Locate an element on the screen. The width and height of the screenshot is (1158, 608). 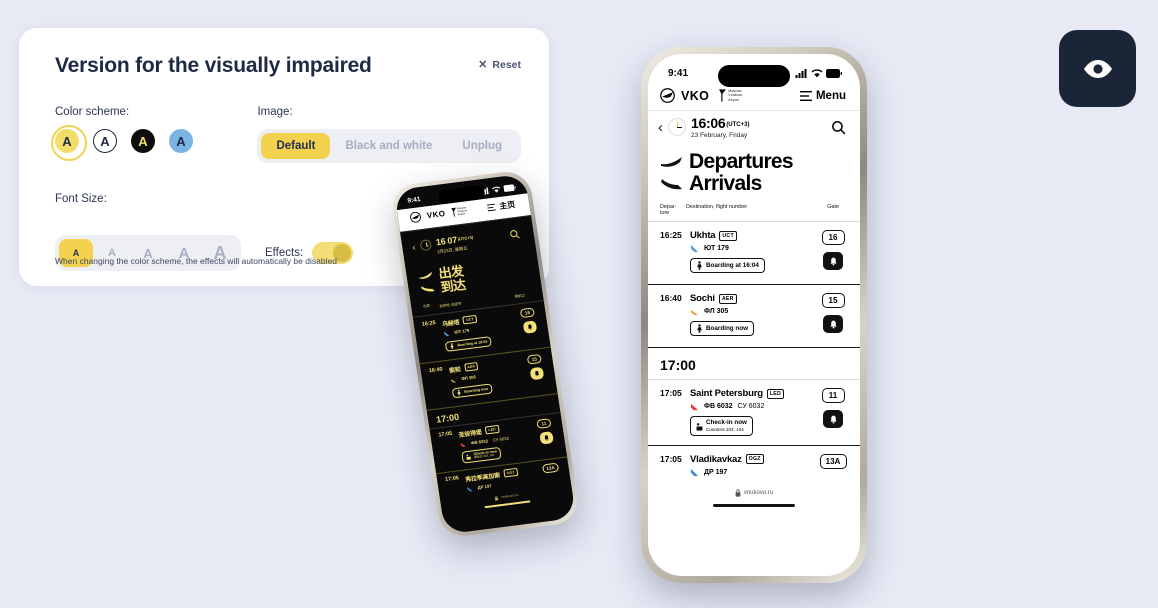
flight-actions: 13A is located at coordinates (551, 472).